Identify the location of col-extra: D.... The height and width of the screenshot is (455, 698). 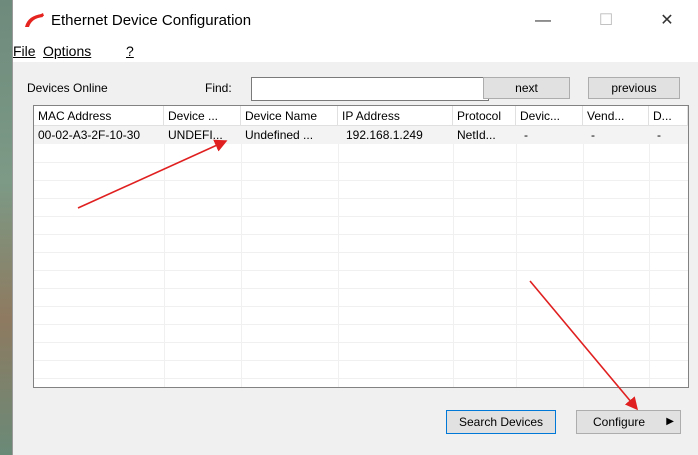
(668, 116).